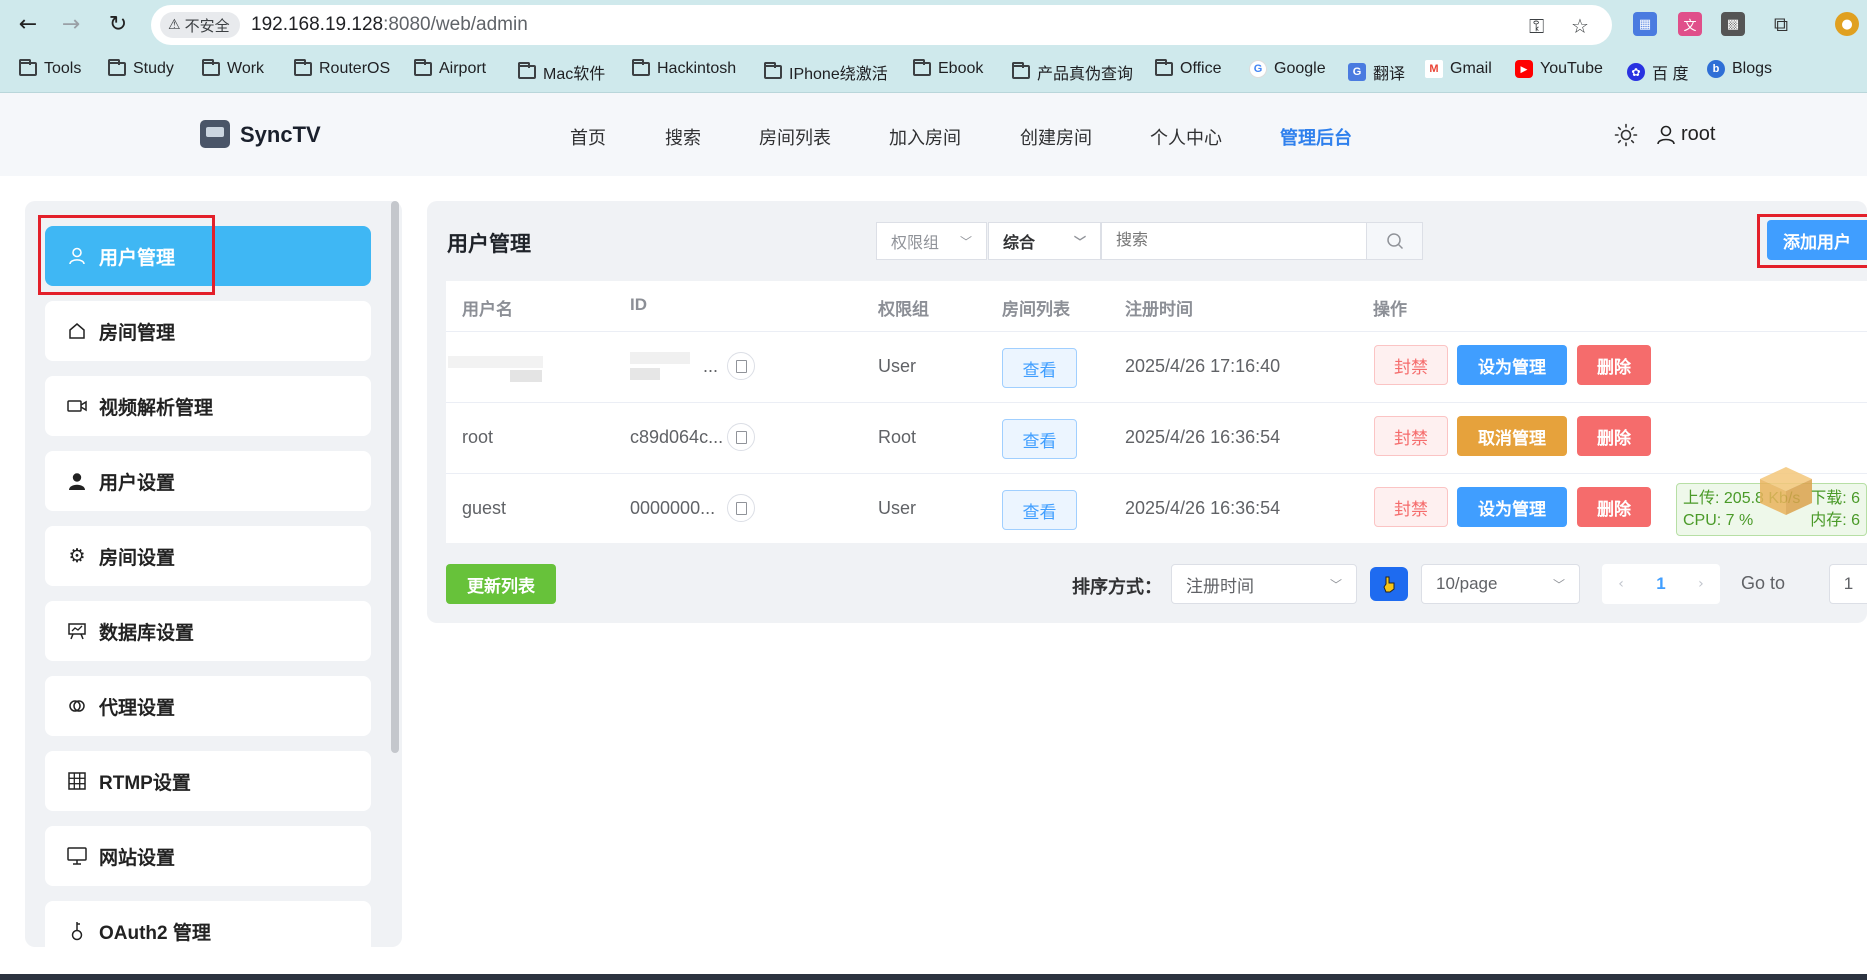  Describe the element at coordinates (303, 67) in the screenshot. I see `folder-icon` at that location.